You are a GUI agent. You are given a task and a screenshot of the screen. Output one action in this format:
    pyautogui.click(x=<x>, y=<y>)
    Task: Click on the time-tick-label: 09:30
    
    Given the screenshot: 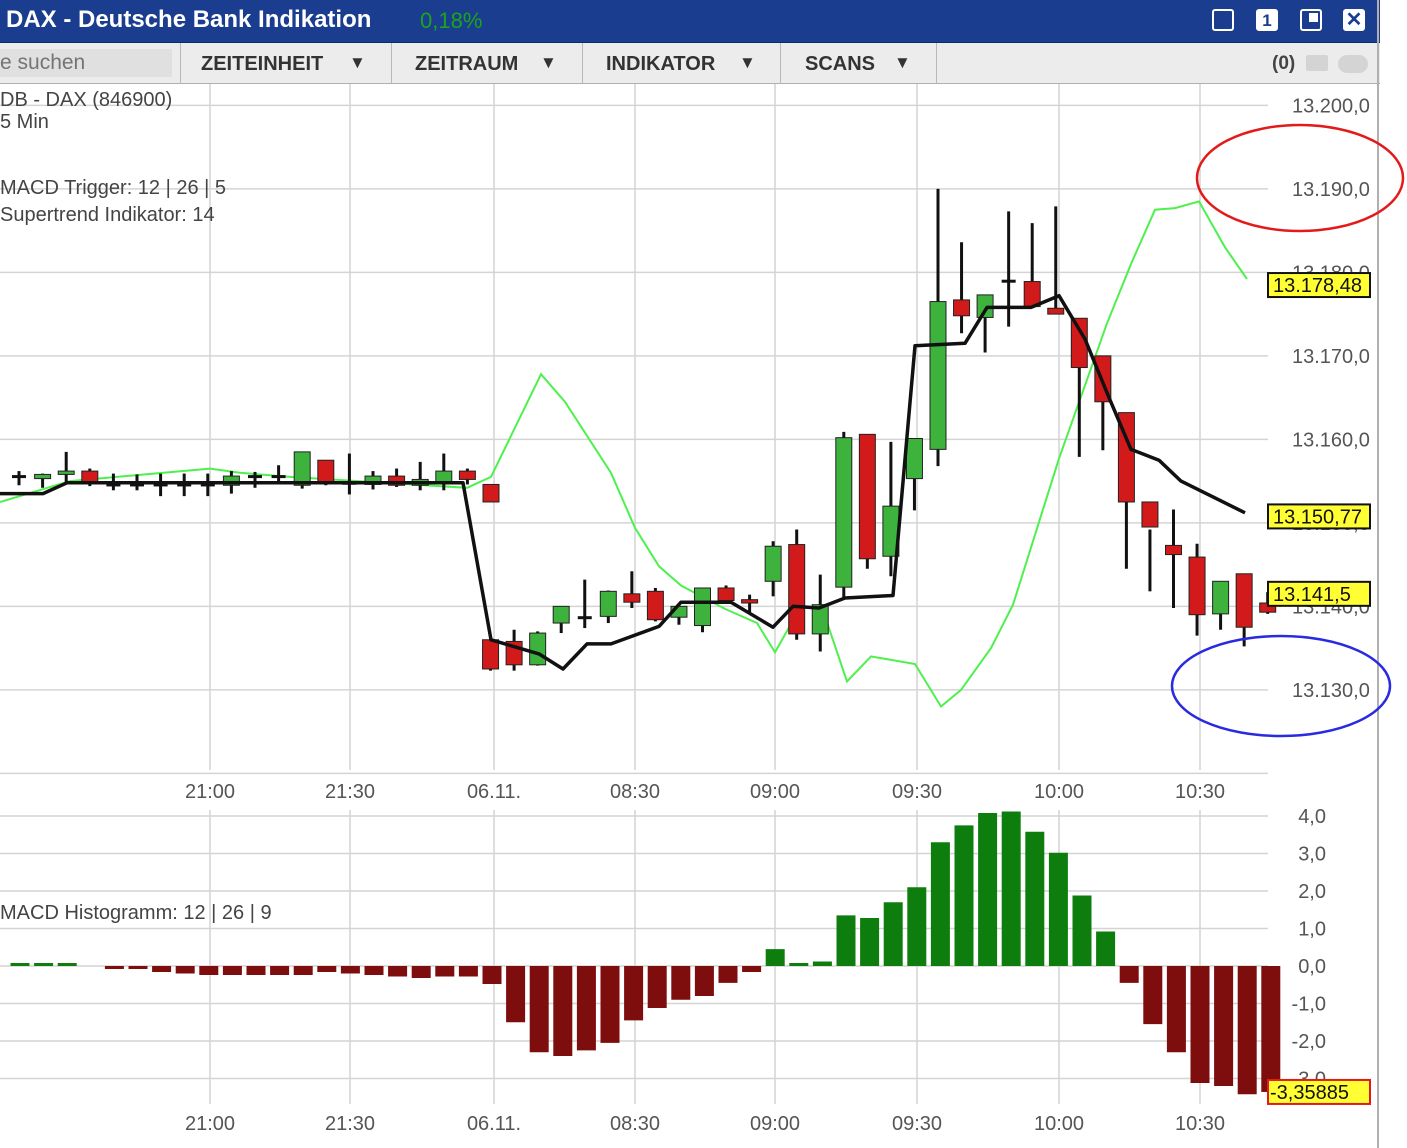 What is the action you would take?
    pyautogui.click(x=917, y=1124)
    